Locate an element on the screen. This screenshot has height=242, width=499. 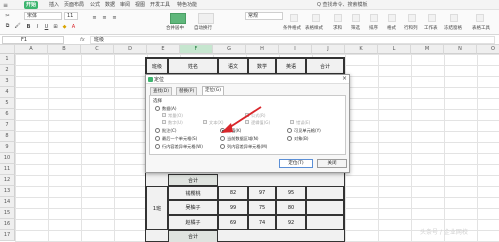
column-header-f: F is located at coordinates (196, 49).